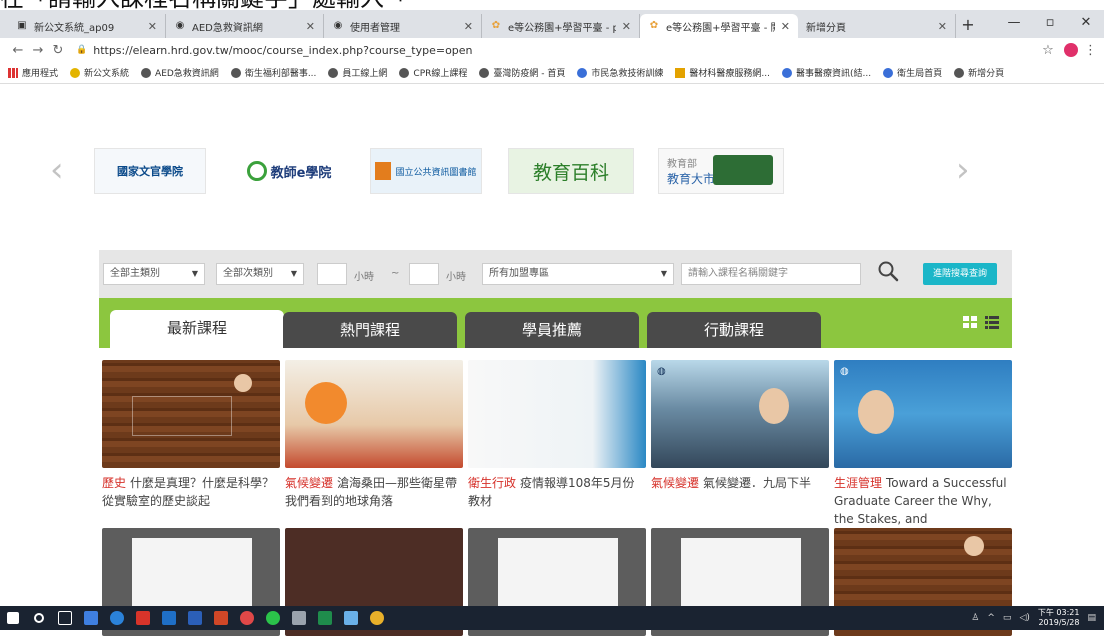 The height and width of the screenshot is (636, 1104). Describe the element at coordinates (888, 271) in the screenshot. I see `search-icon` at that location.